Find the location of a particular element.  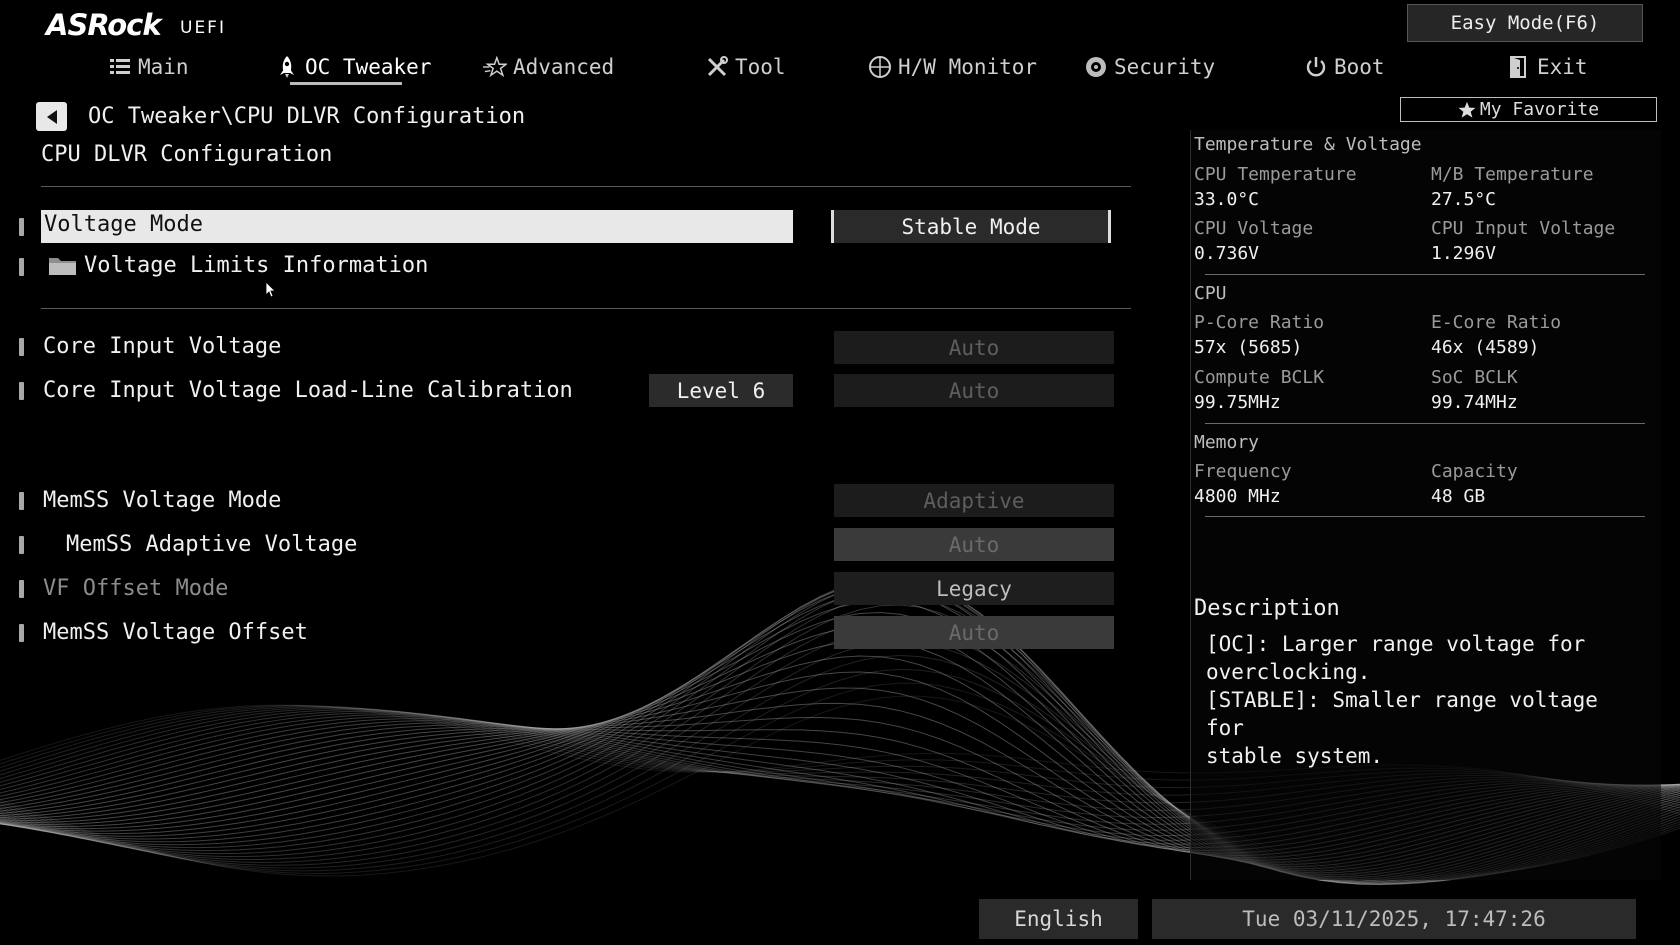

back-button is located at coordinates (51, 116).